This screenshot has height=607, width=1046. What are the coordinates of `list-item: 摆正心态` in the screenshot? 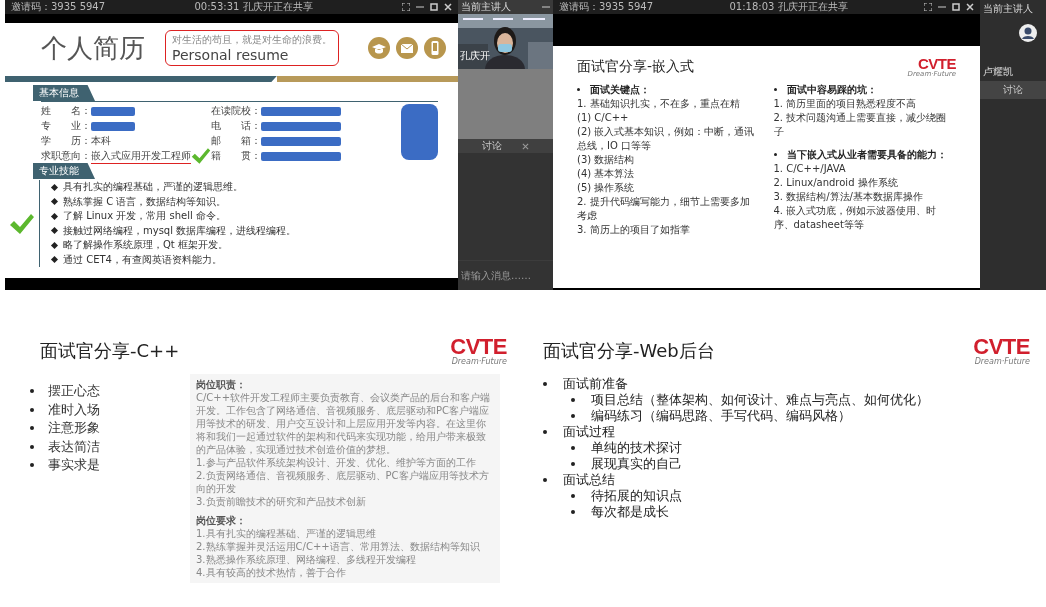 It's located at (74, 391).